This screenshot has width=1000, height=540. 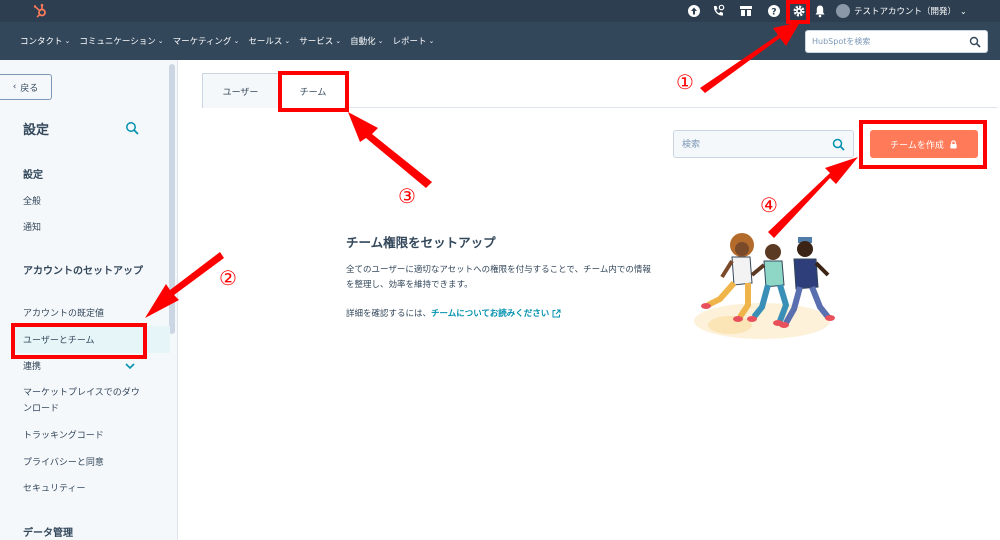 I want to click on help-icon: ?, so click(x=774, y=11).